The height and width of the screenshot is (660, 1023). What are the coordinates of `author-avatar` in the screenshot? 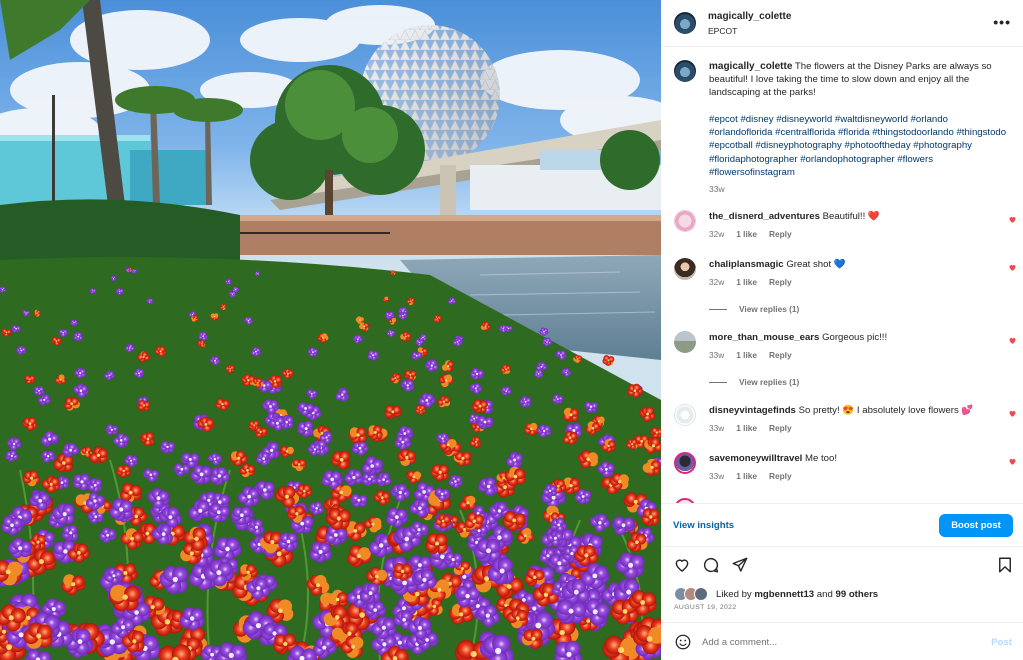 It's located at (685, 23).